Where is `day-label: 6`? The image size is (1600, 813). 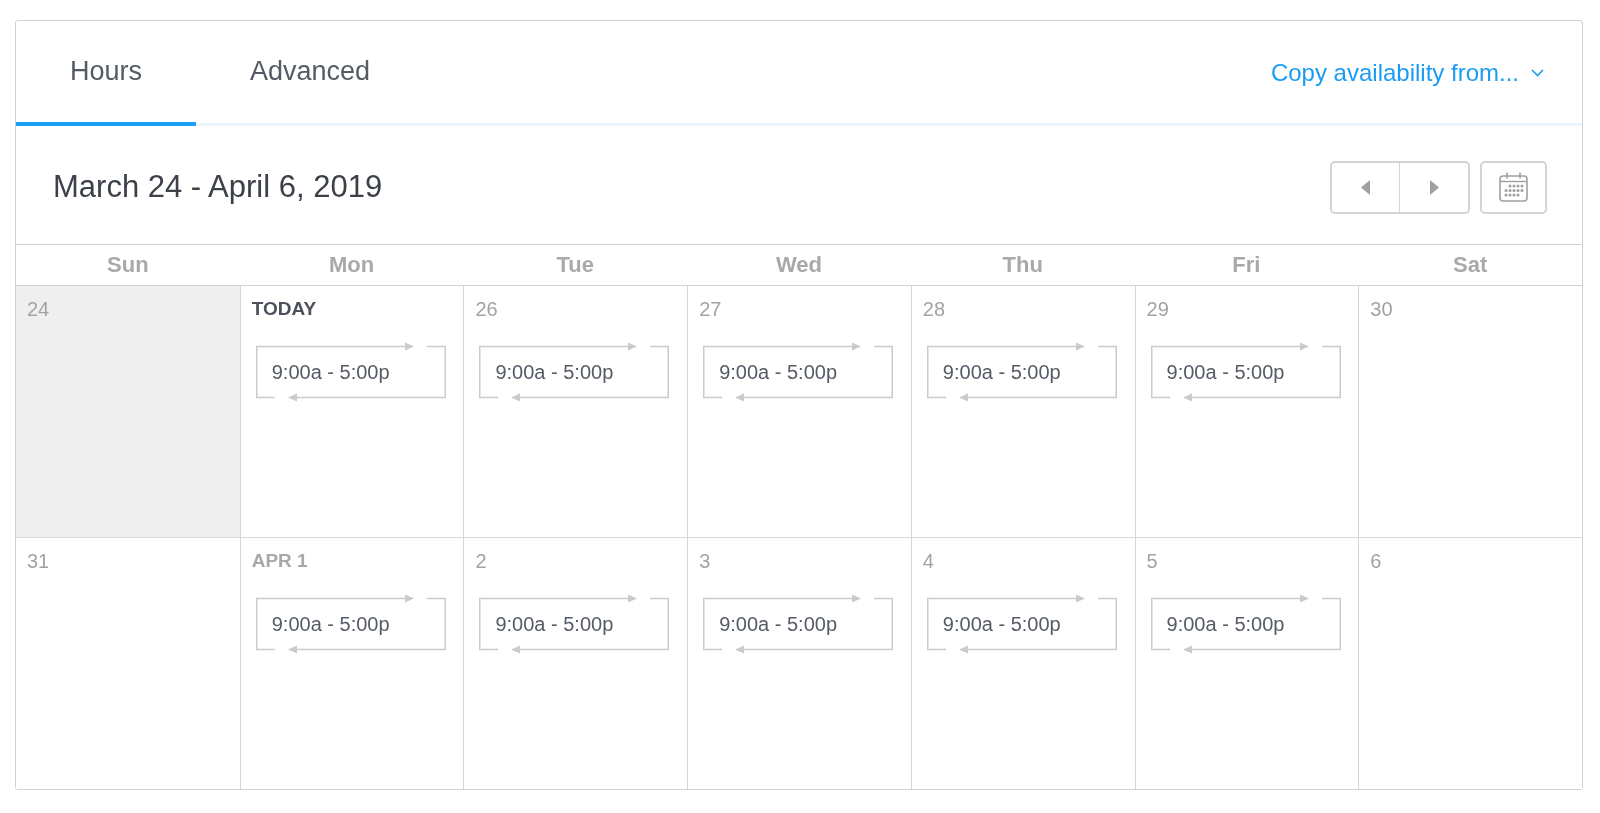 day-label: 6 is located at coordinates (1376, 561).